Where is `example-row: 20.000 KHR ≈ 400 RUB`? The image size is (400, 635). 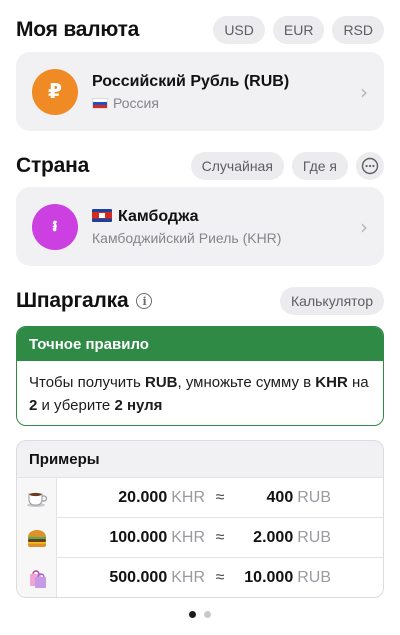 example-row: 20.000 KHR ≈ 400 RUB is located at coordinates (200, 497).